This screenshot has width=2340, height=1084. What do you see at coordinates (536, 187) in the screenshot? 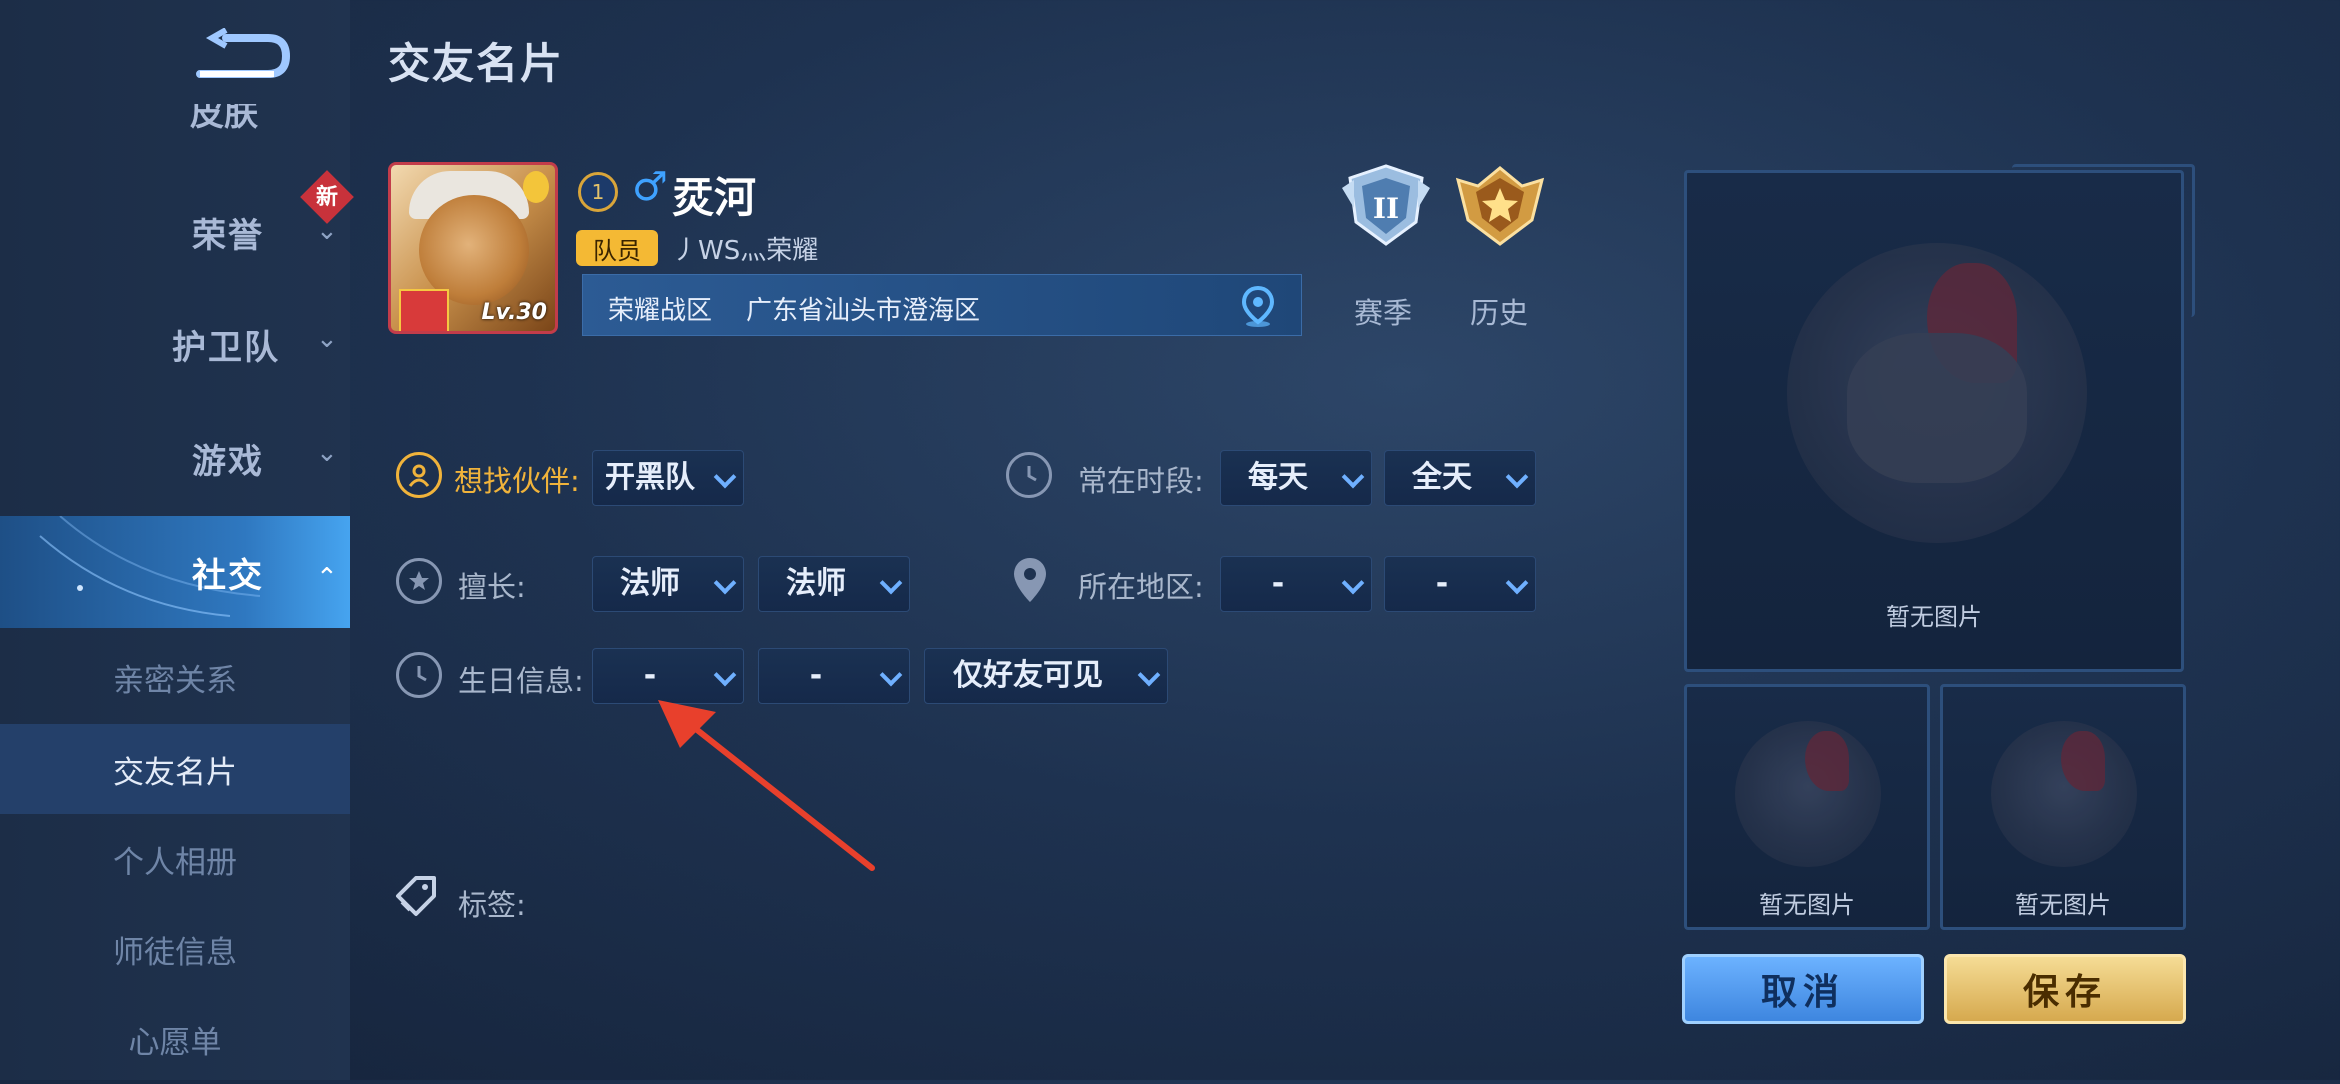
I see `balloon-decoration` at bounding box center [536, 187].